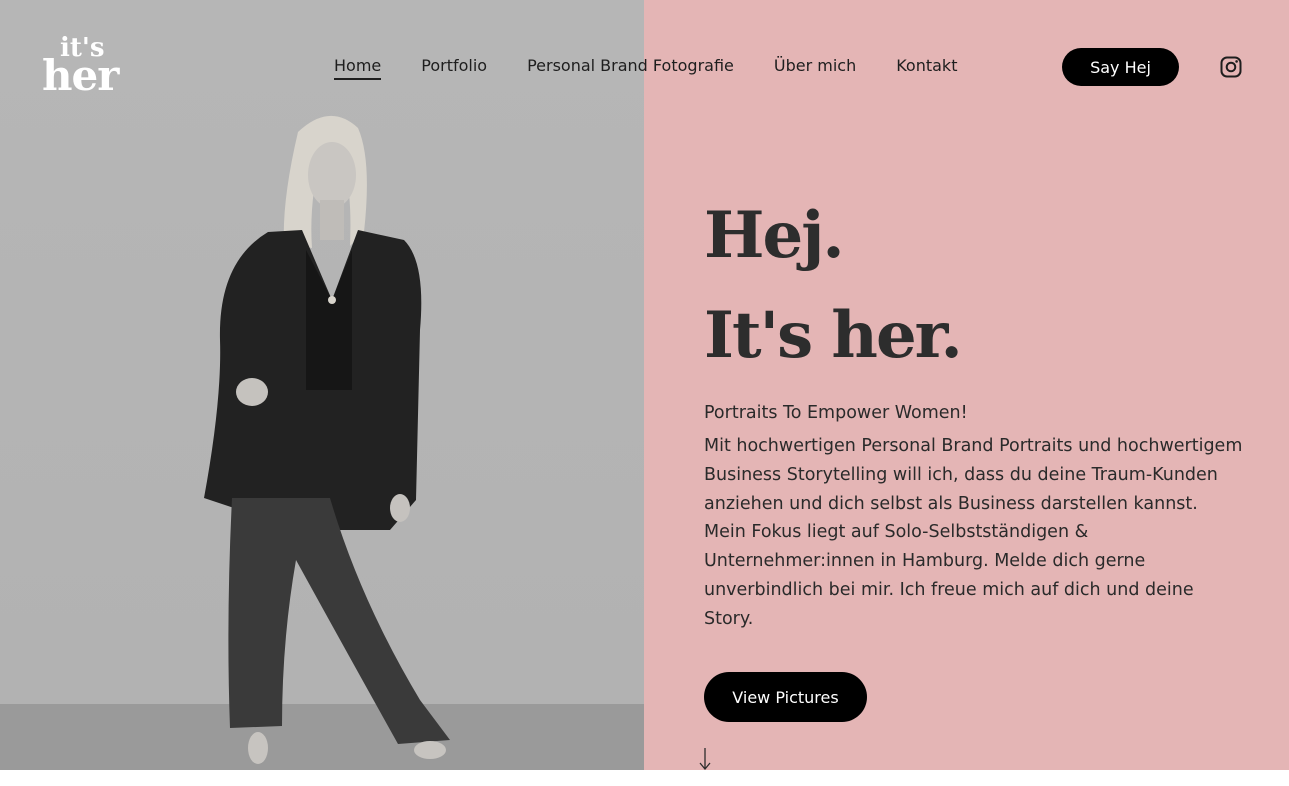 The width and height of the screenshot is (1289, 786). I want to click on nav-personal-brand: Personal Brand Fotografie, so click(630, 68).